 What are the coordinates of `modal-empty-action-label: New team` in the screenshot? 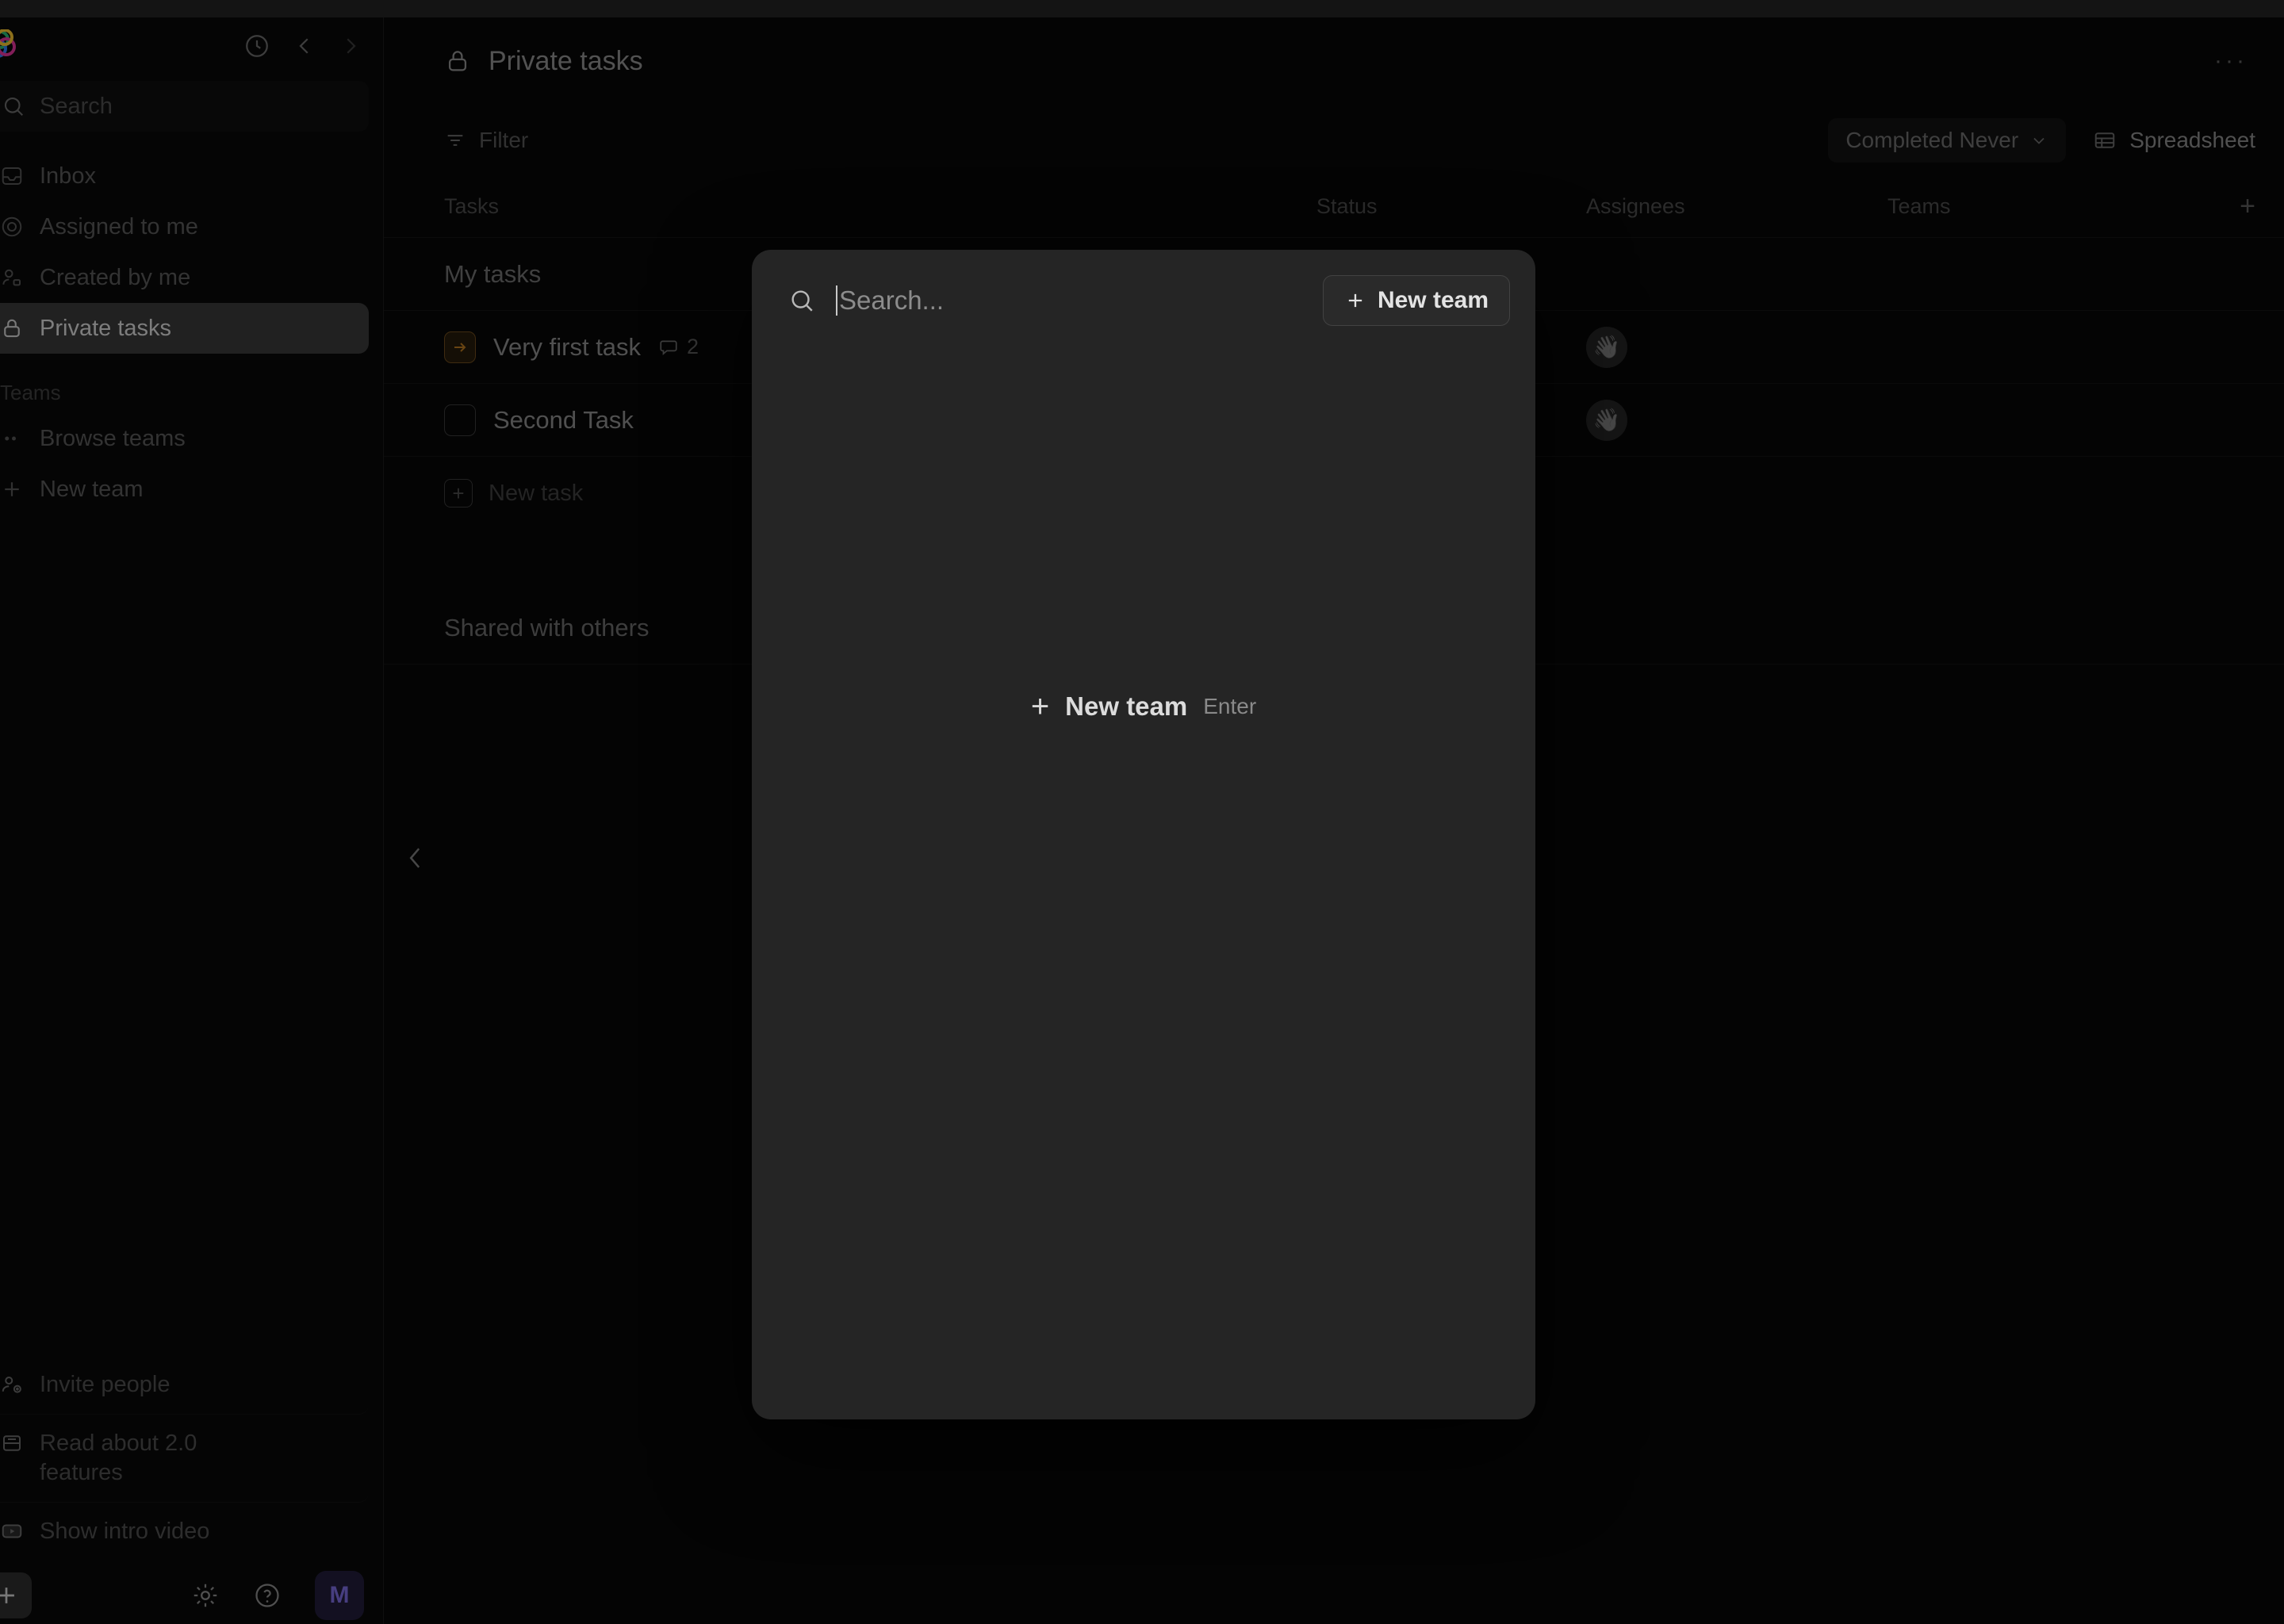 It's located at (1126, 706).